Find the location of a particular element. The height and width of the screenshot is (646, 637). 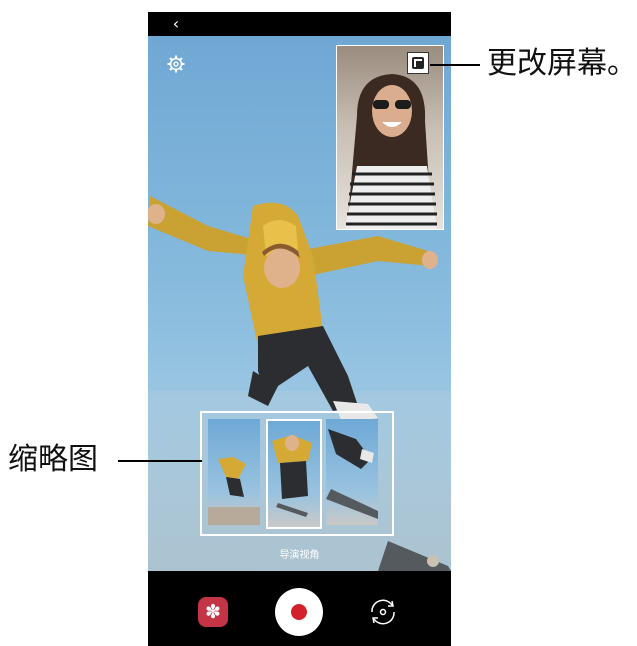

switch-camera-button is located at coordinates (383, 612).